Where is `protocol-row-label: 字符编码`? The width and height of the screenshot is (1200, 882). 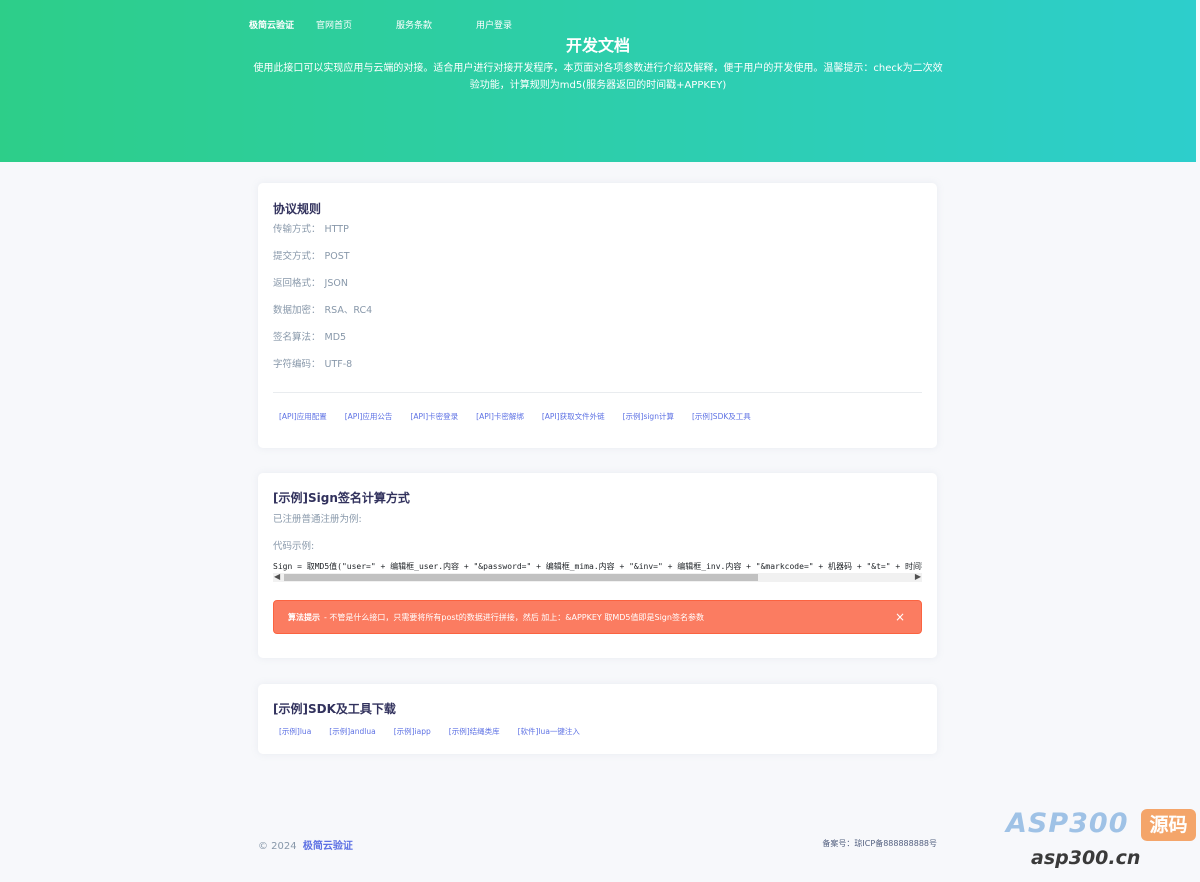
protocol-row-label: 字符编码 is located at coordinates (292, 364).